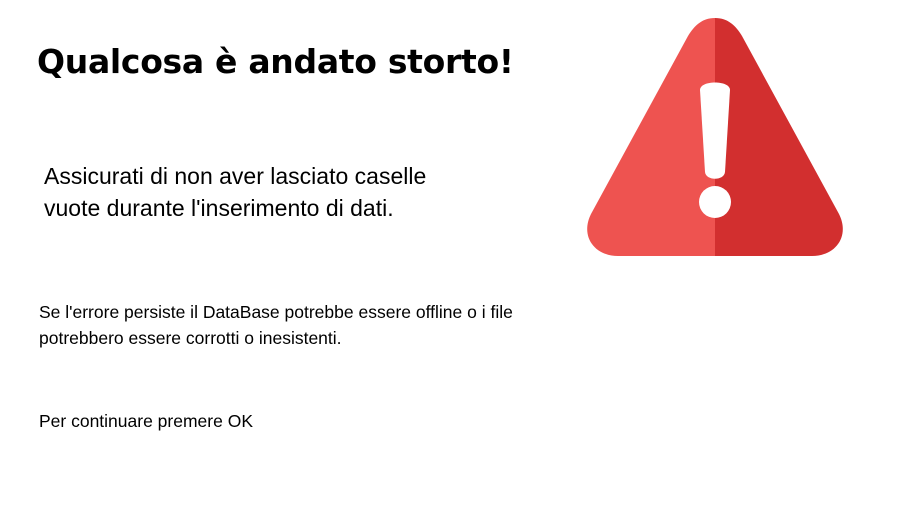 The height and width of the screenshot is (512, 900). I want to click on exclamation-dot, so click(715, 202).